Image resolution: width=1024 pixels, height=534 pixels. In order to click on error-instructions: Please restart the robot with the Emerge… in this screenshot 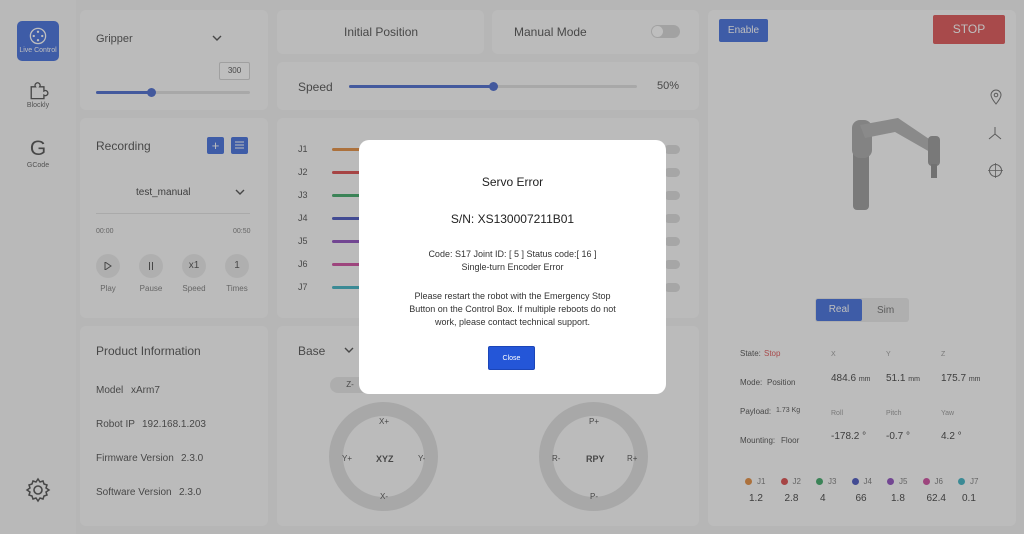, I will do `click(512, 309)`.